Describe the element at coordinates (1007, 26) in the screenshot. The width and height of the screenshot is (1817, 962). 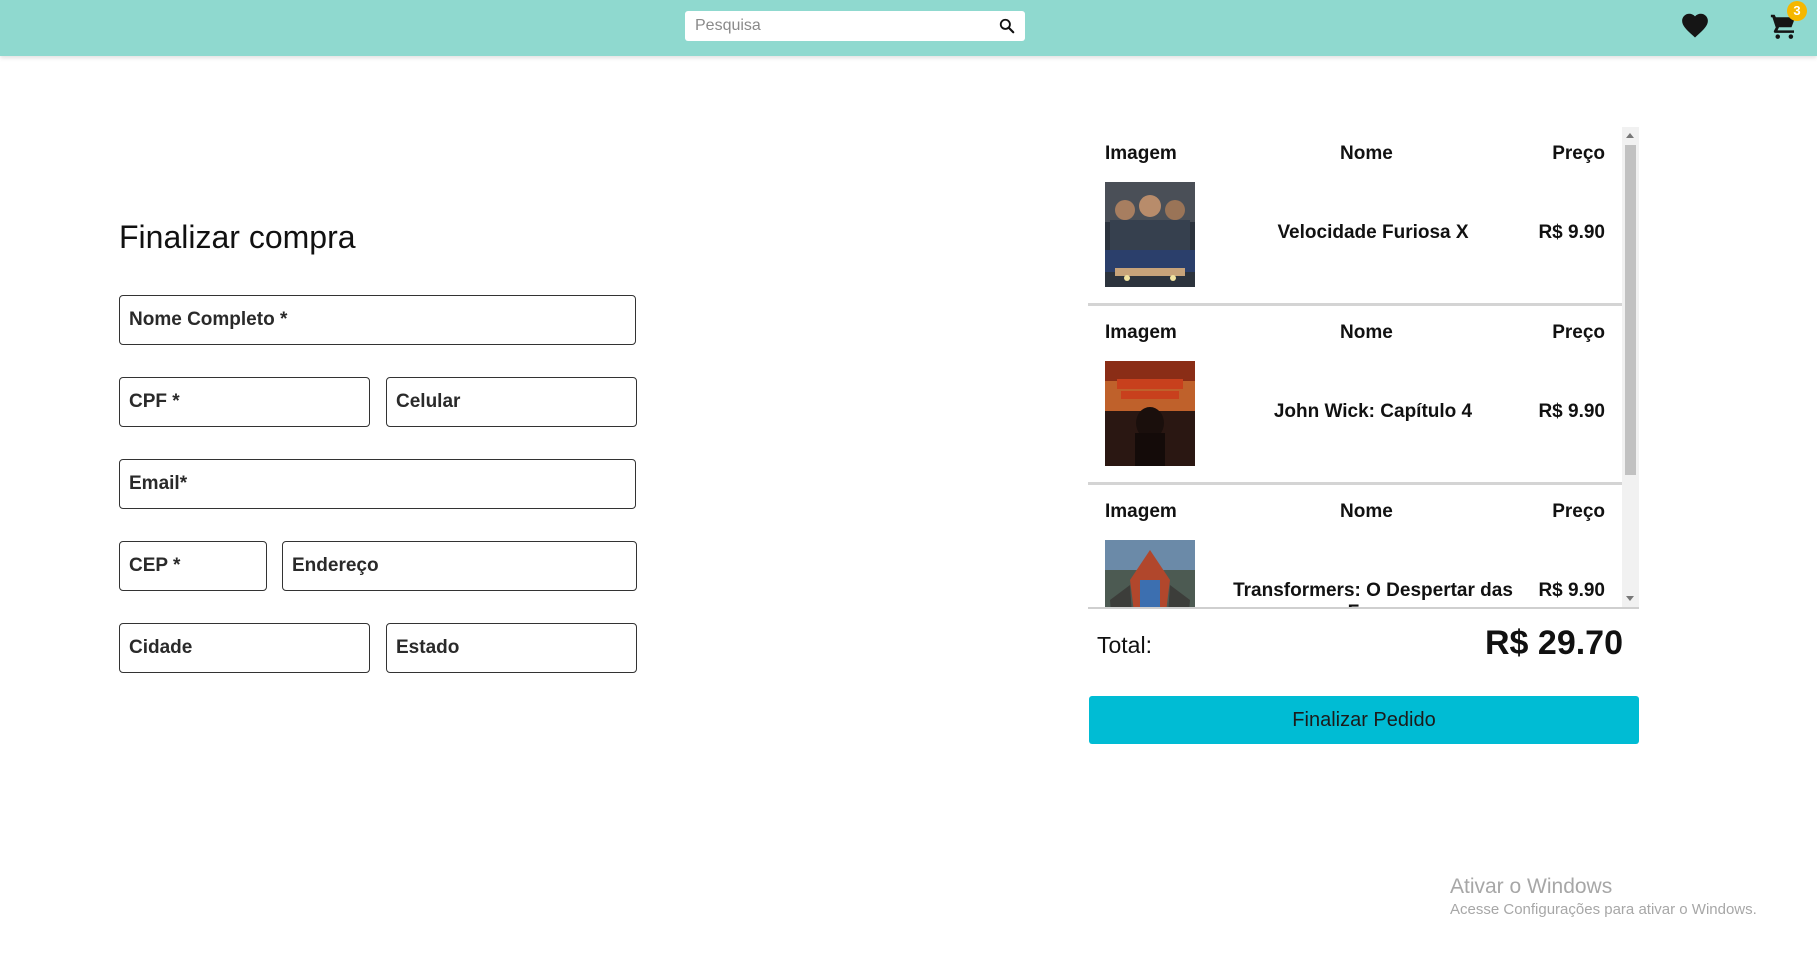
I see `search-icon` at that location.